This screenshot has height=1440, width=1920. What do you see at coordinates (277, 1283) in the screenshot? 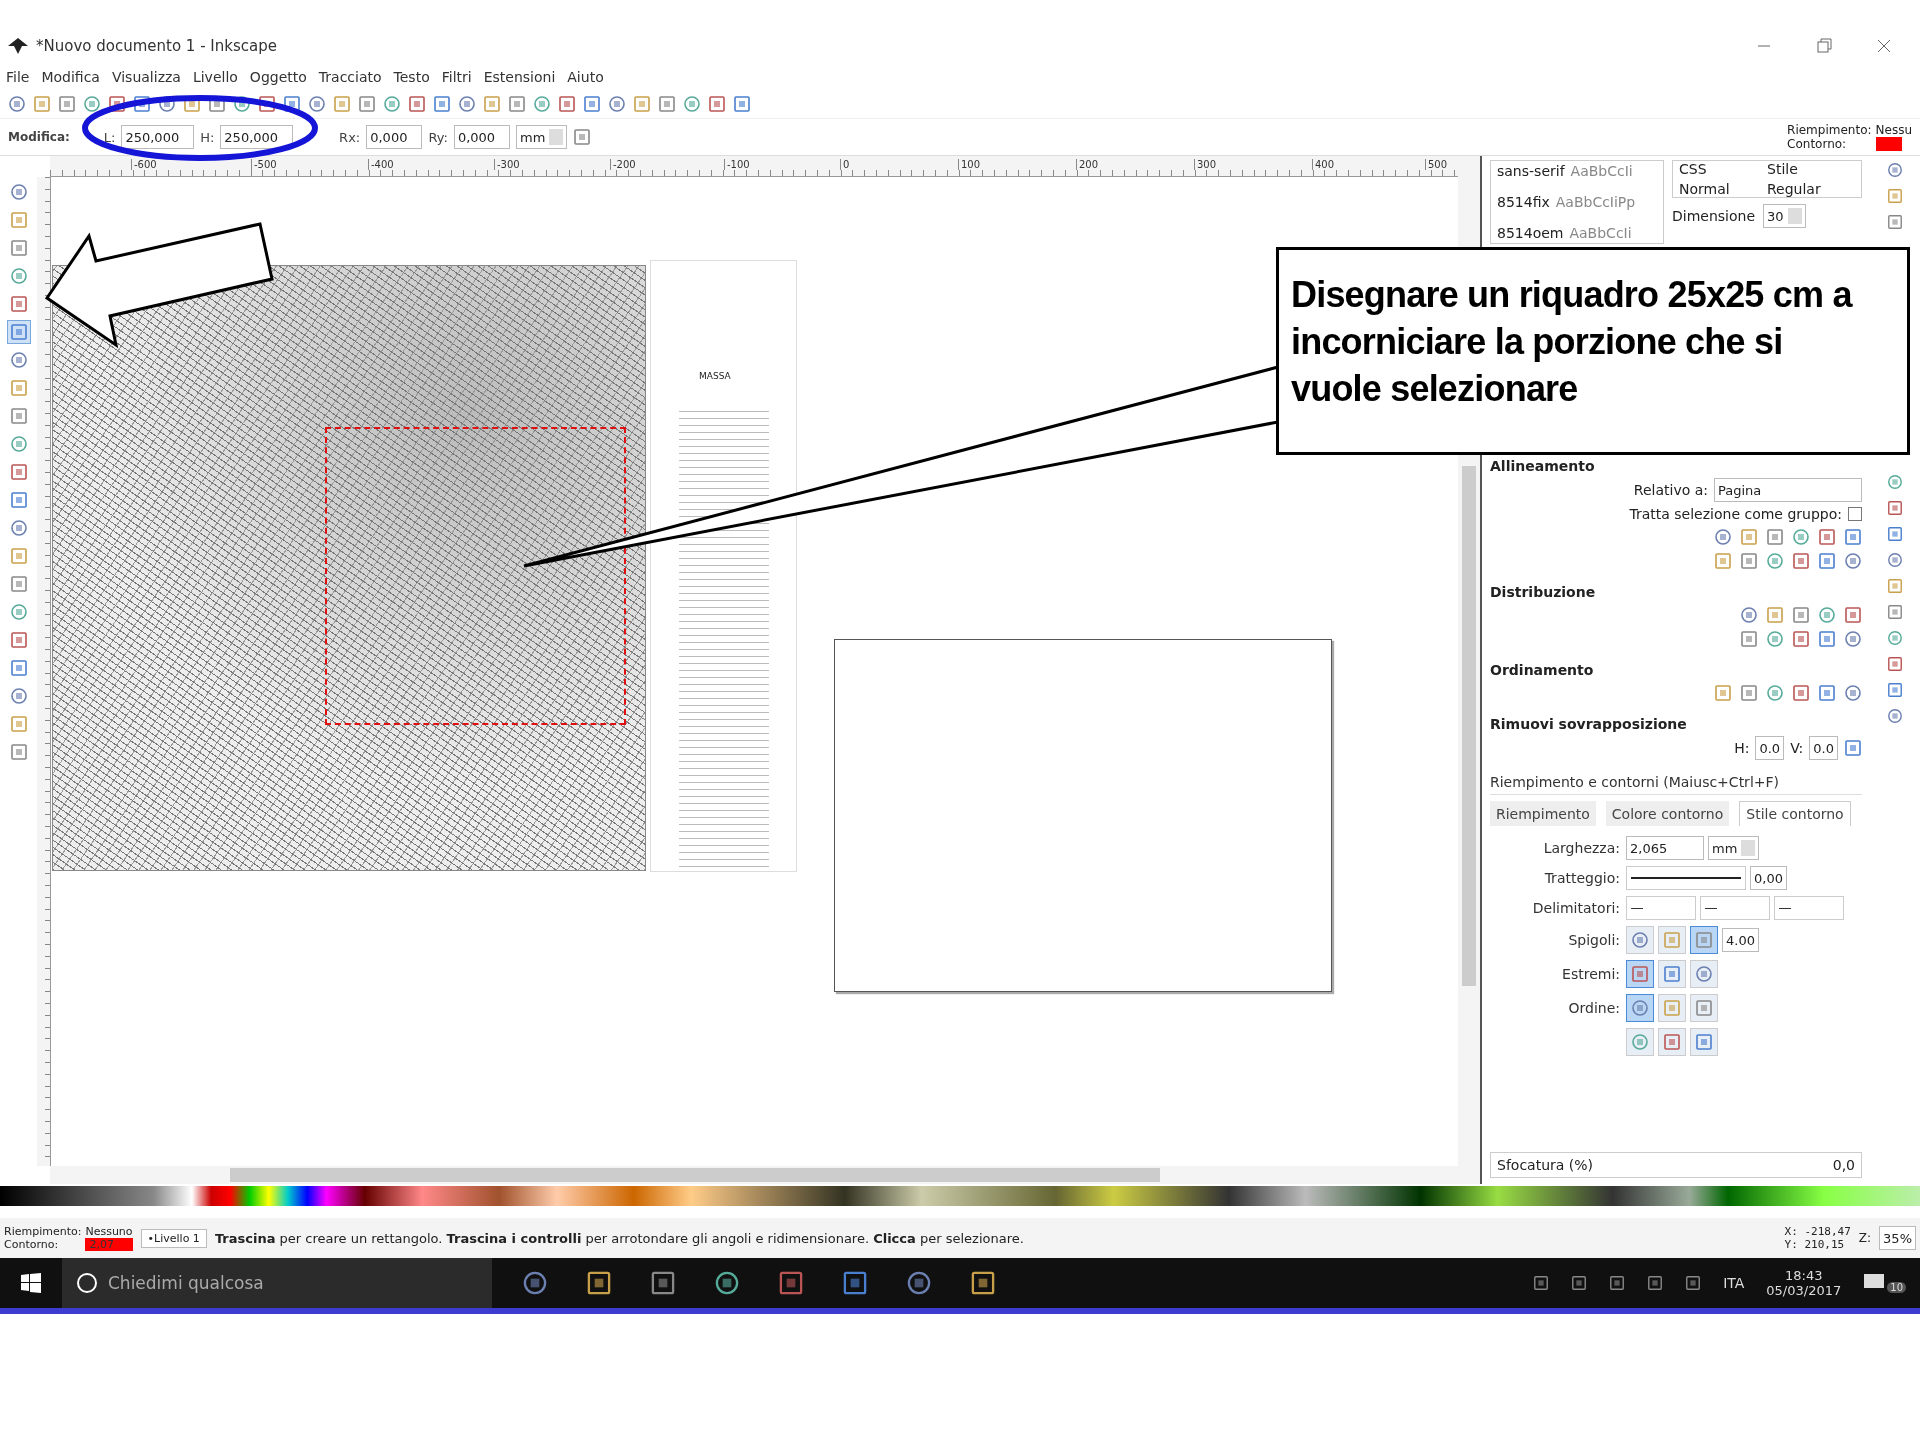
I see `search-box: Chiedimi qualcosa` at bounding box center [277, 1283].